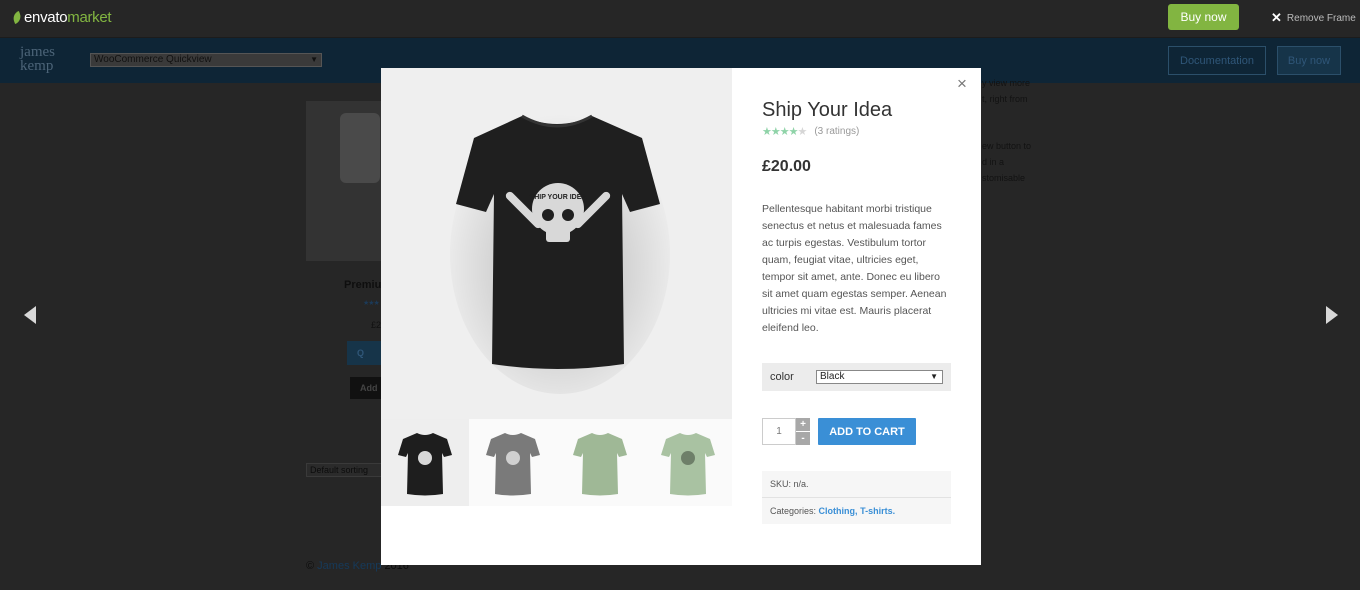  I want to click on tshirt-image: SHIP YOUR IDEA, so click(559, 253).